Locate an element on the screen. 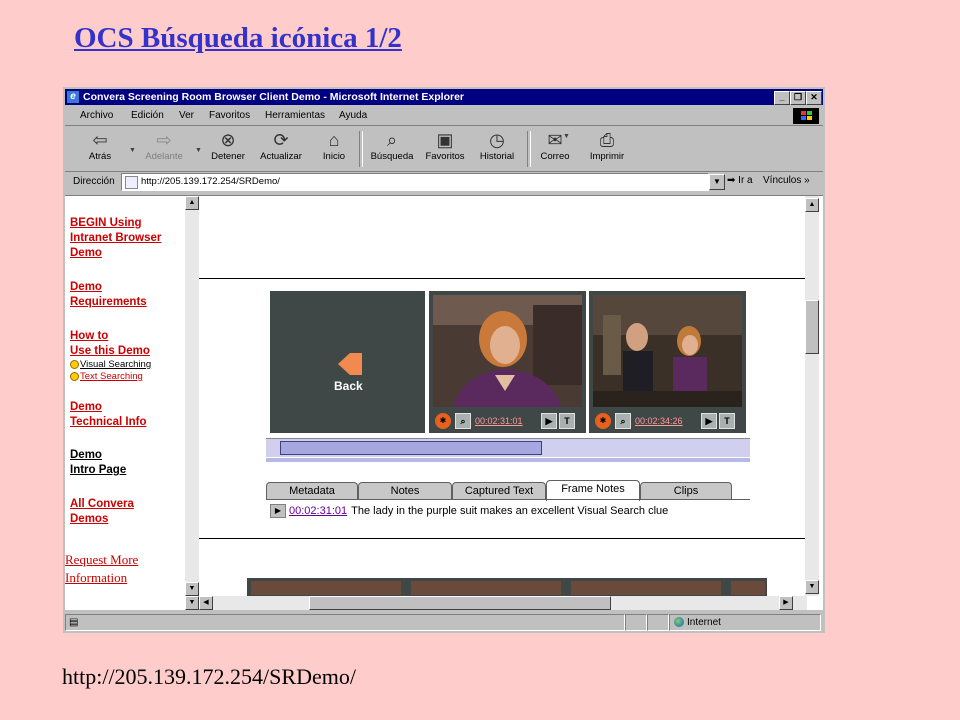 The width and height of the screenshot is (960, 720). keyframe-strip is located at coordinates (507, 587).